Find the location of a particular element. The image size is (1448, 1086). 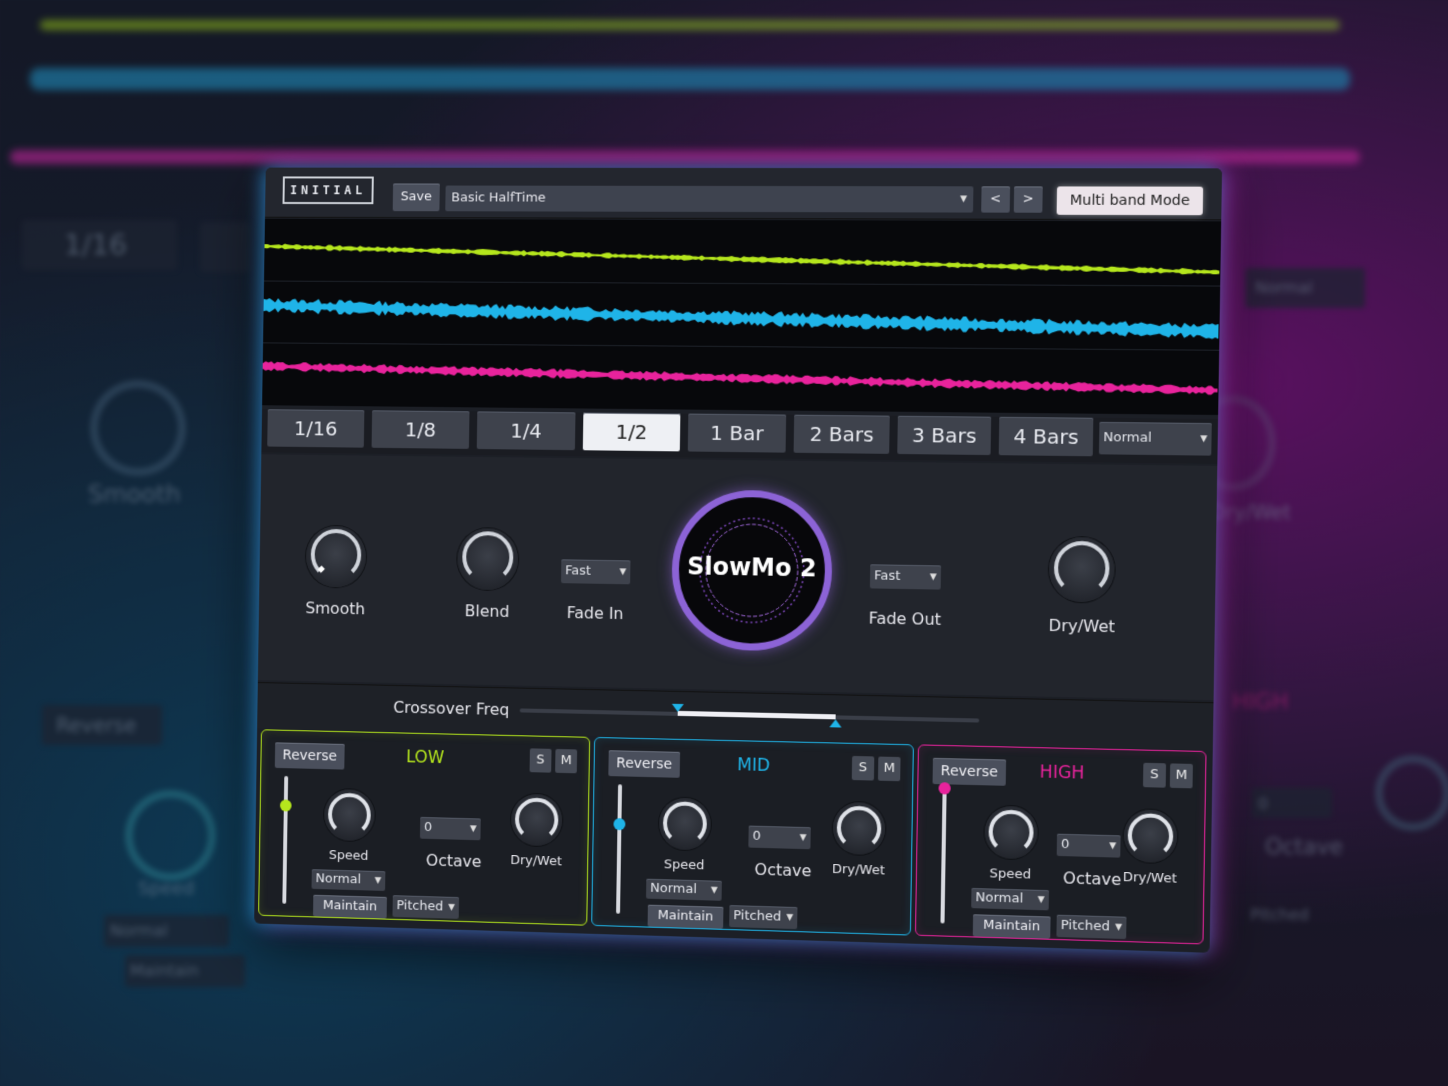

band-title: MID is located at coordinates (754, 766).